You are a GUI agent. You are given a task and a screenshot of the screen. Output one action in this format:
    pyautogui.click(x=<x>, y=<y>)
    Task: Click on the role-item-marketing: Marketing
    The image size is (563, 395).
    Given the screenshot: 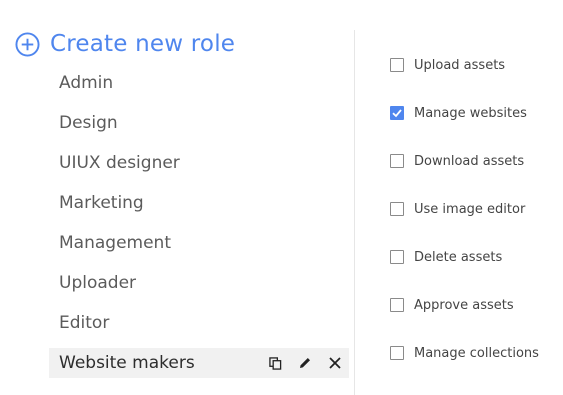 What is the action you would take?
    pyautogui.click(x=199, y=203)
    